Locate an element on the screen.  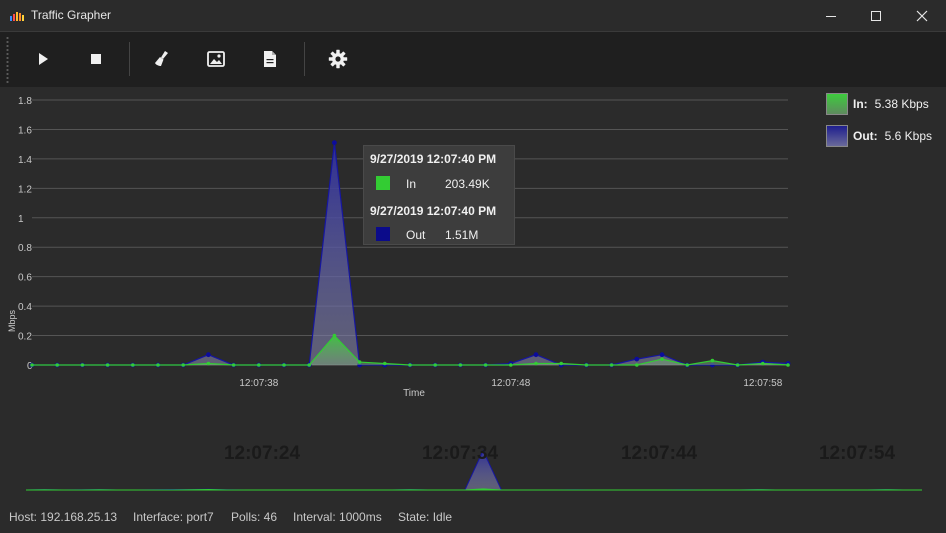
y-tick-label: 0.2 is located at coordinates (25, 337).